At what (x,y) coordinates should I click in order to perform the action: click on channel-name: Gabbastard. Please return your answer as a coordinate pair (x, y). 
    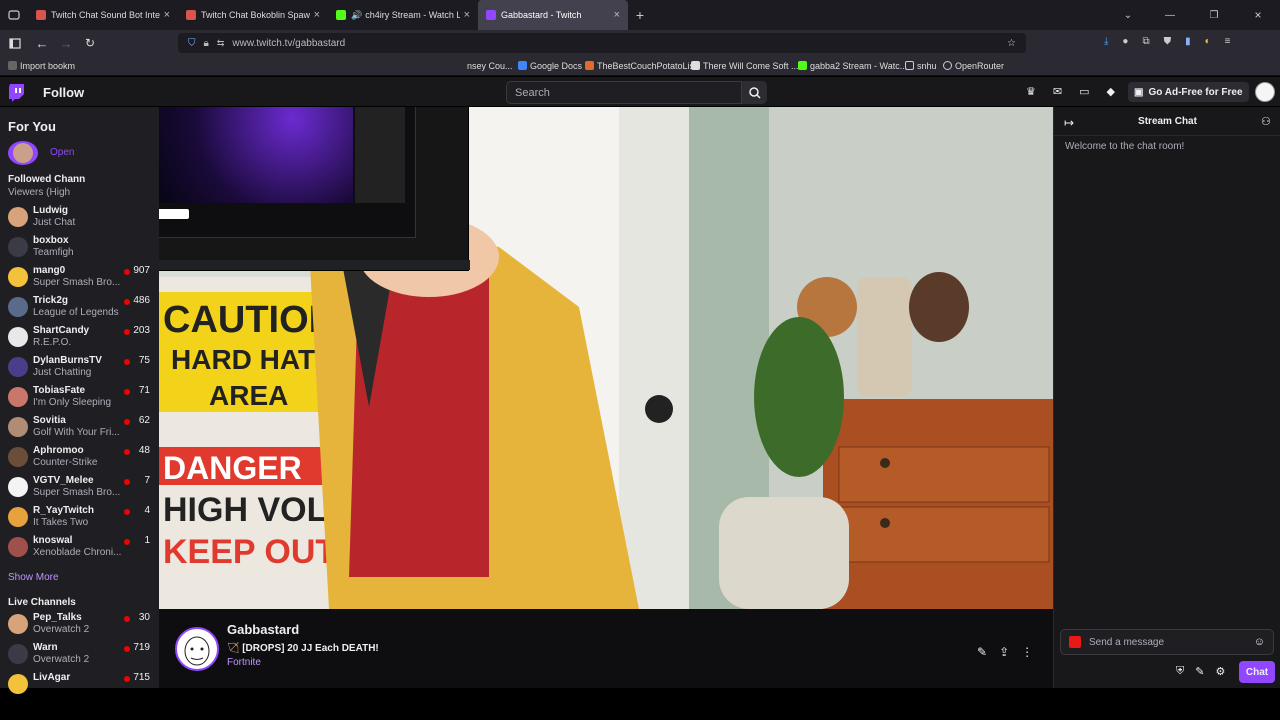
    Looking at the image, I should click on (263, 629).